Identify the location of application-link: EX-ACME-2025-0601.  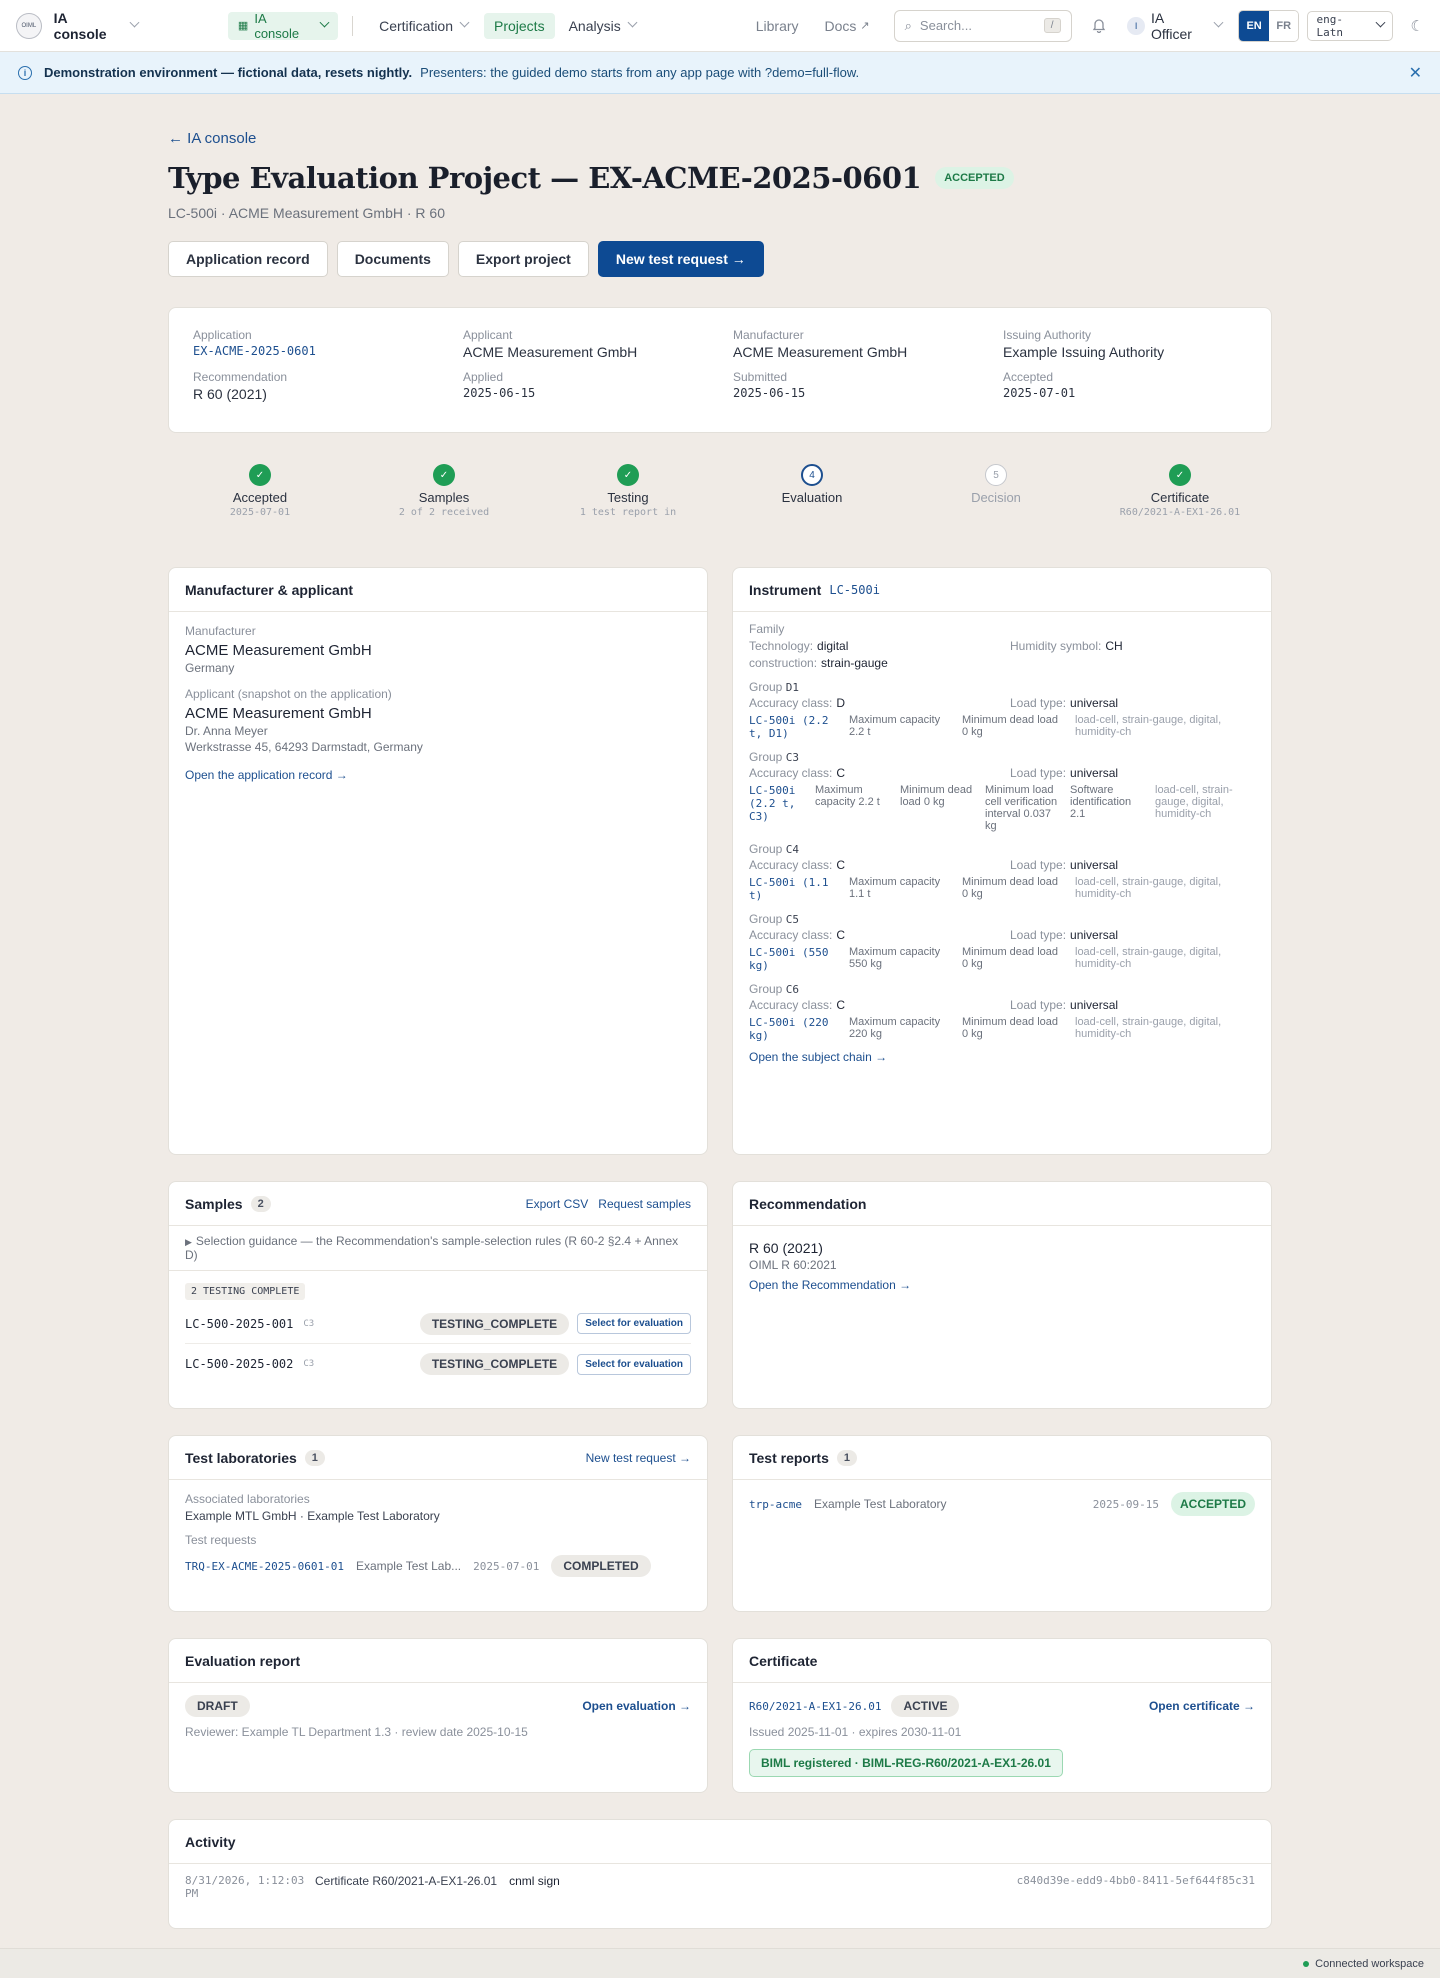
(328, 351).